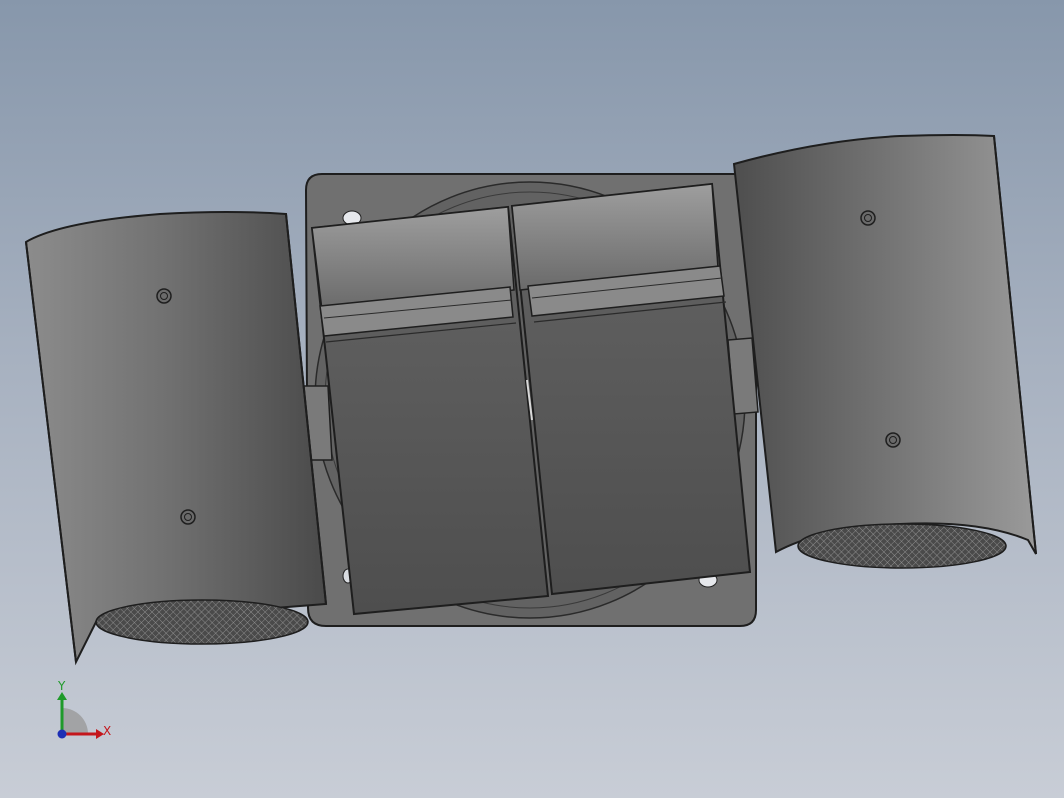  I want to click on y-axis-label: Y, so click(61, 686).